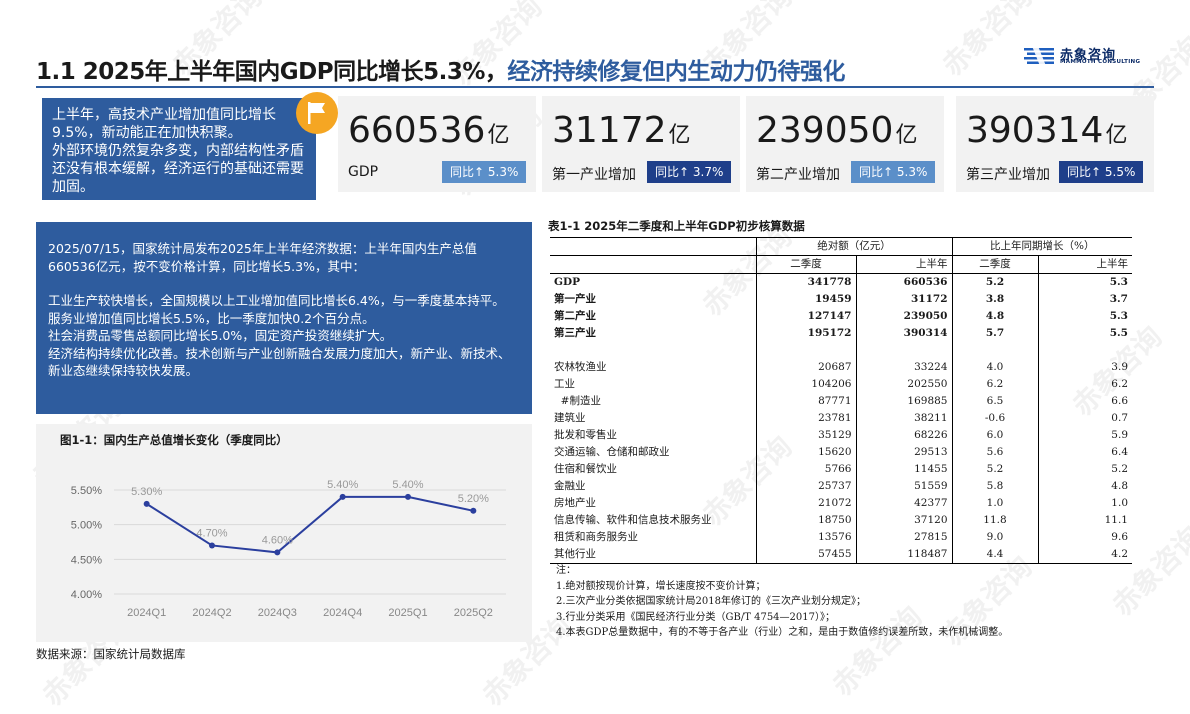 The image size is (1190, 714). Describe the element at coordinates (695, 617) in the screenshot. I see `note-line: 3.行业分类采用《国民经济行业分类（GB/T 4754—2017）》；` at that location.